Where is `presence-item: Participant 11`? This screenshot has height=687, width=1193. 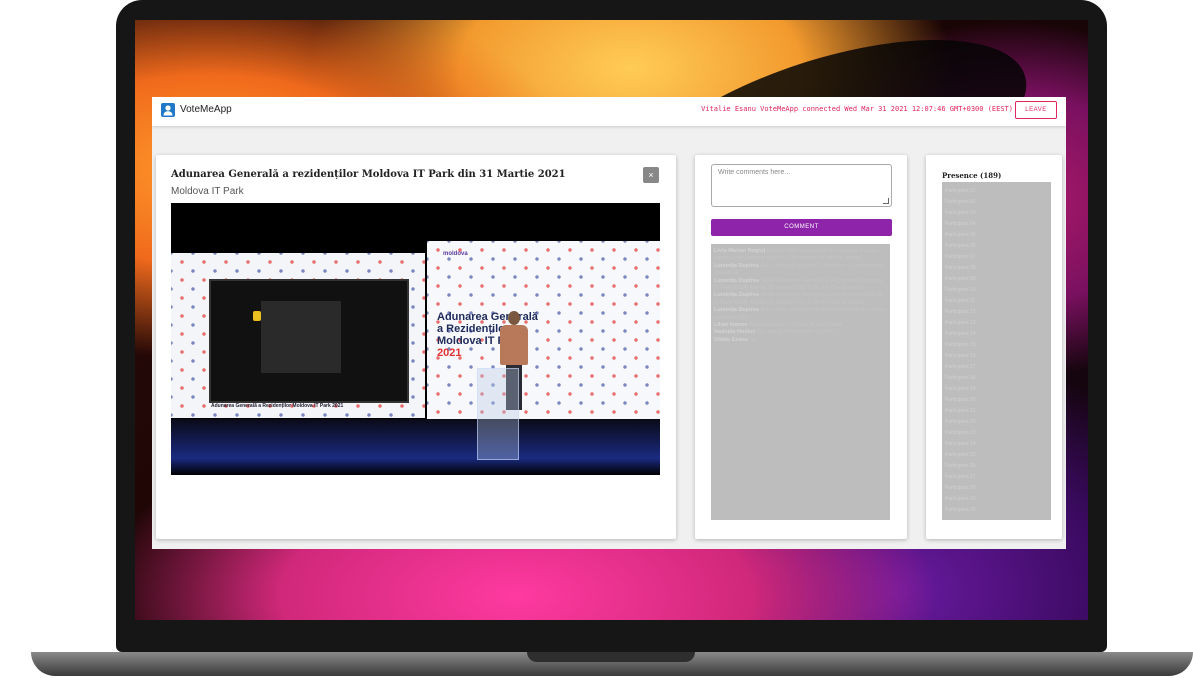 presence-item: Participant 11 is located at coordinates (960, 301).